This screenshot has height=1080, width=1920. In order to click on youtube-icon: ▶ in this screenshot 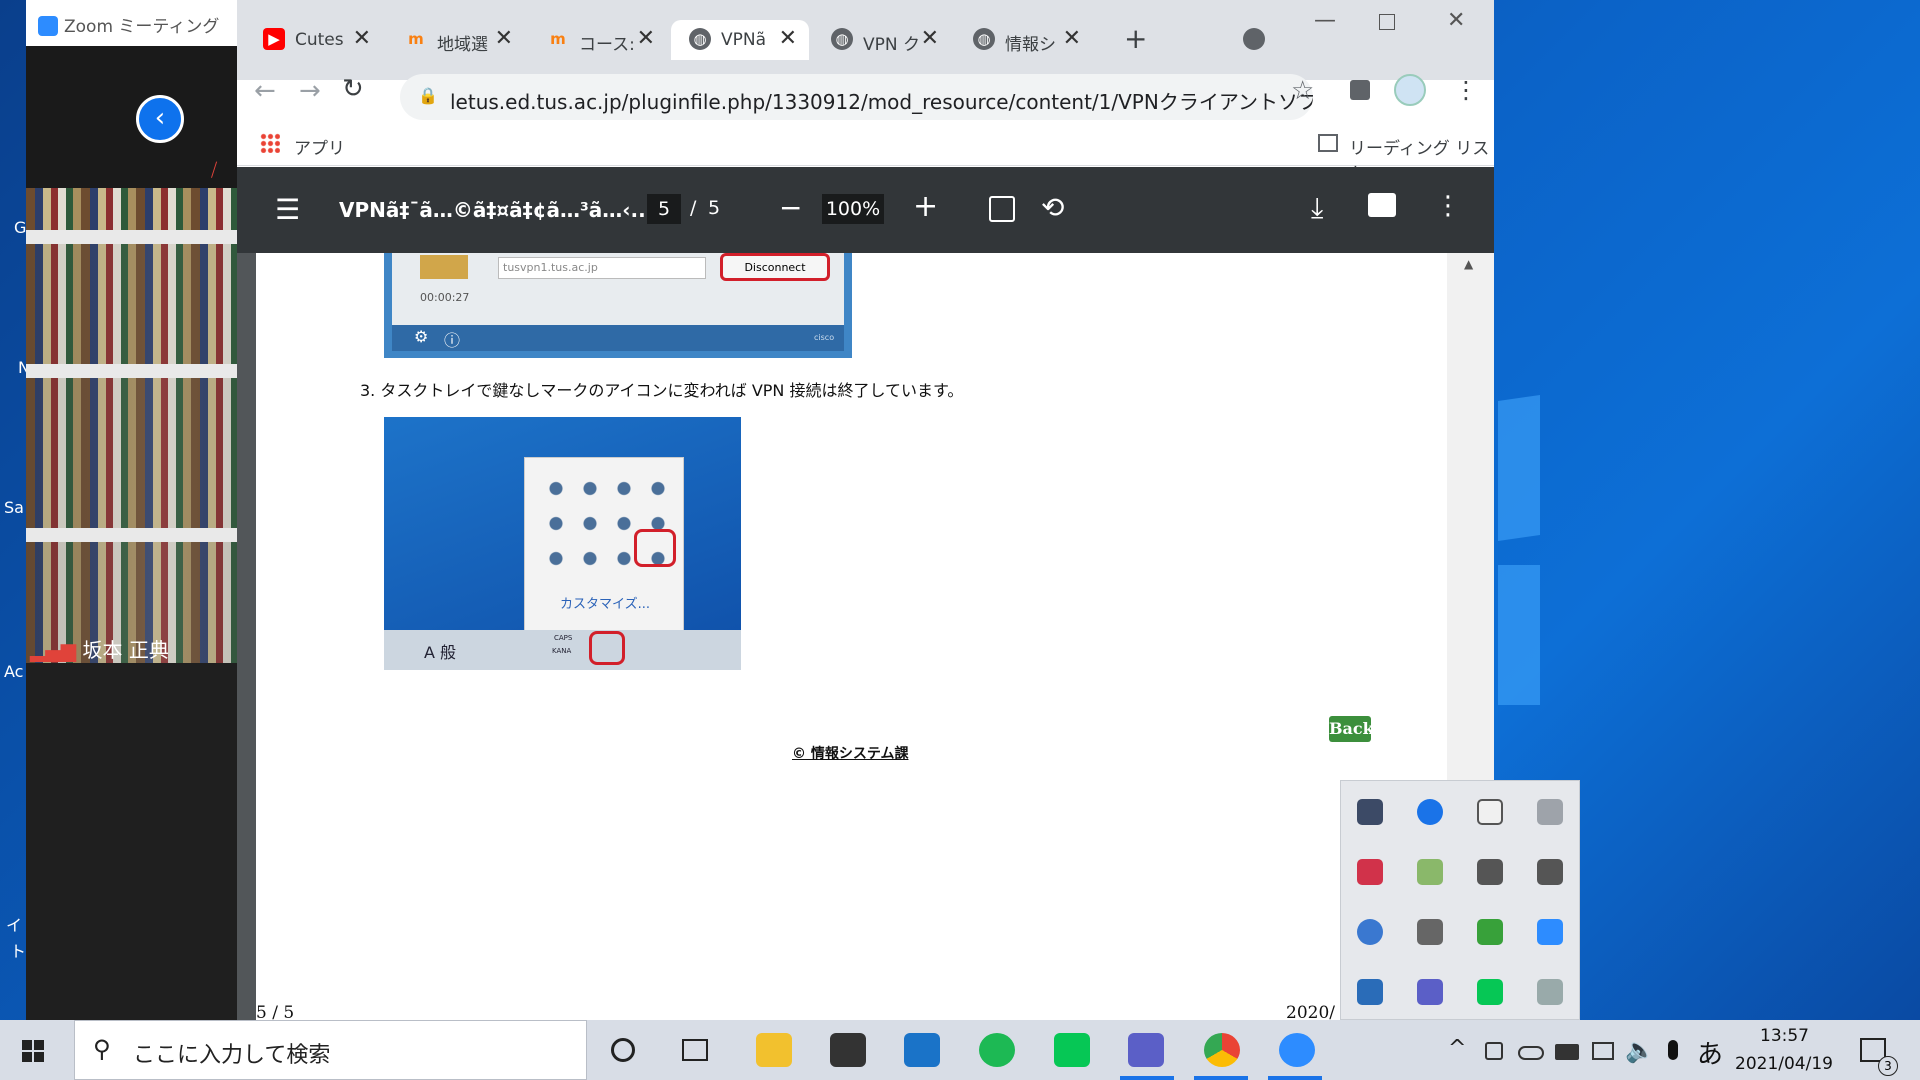, I will do `click(274, 39)`.